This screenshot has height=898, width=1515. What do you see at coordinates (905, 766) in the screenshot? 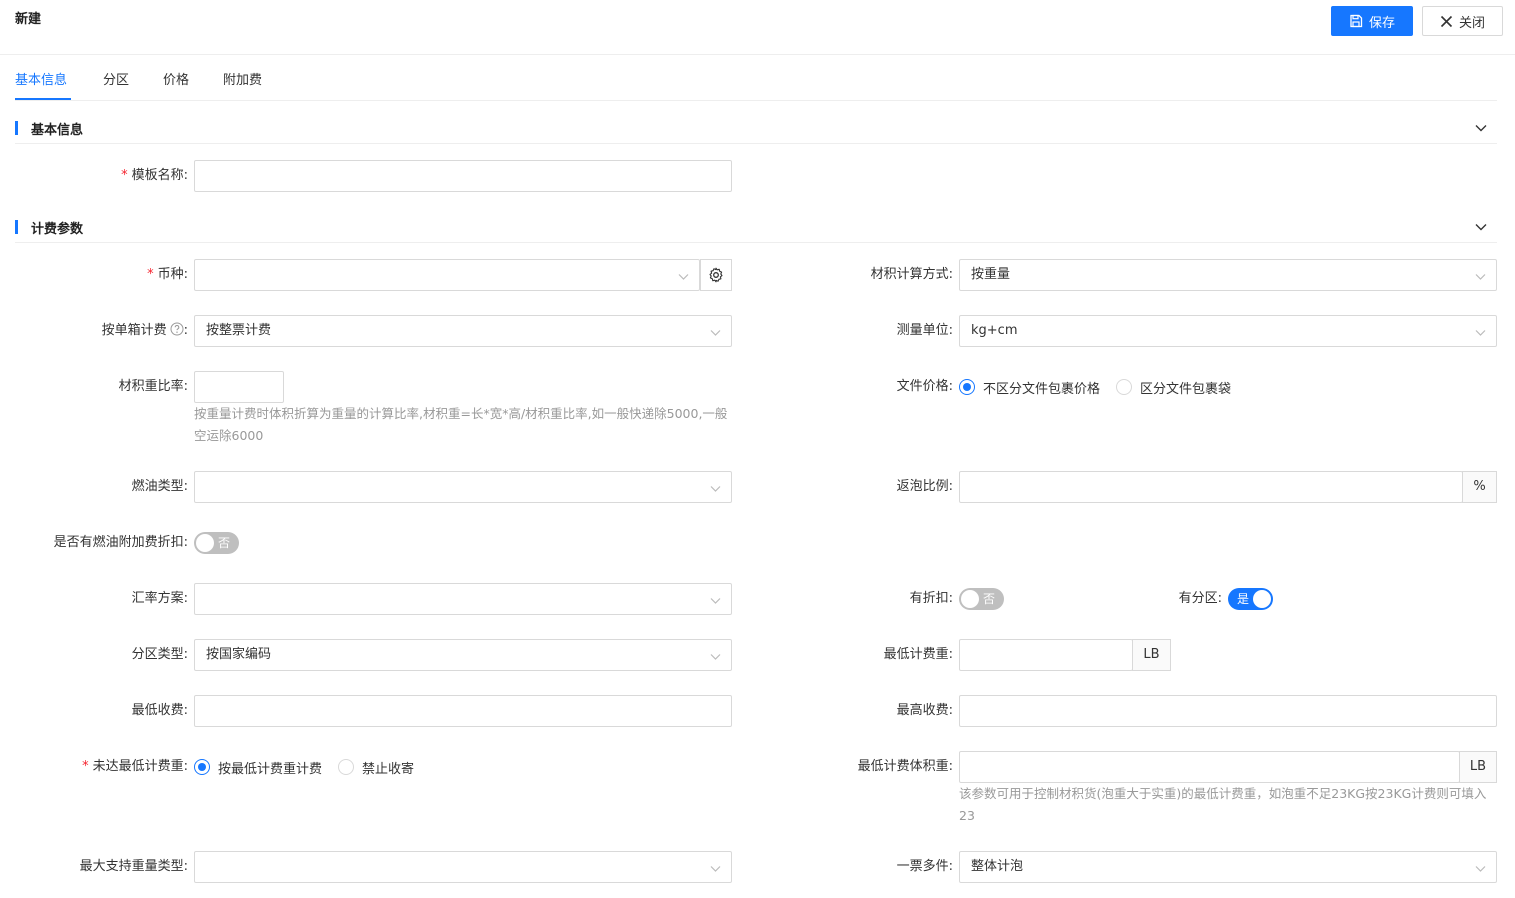
I see `min-vol-weight-label: 最低计费体积重:` at bounding box center [905, 766].